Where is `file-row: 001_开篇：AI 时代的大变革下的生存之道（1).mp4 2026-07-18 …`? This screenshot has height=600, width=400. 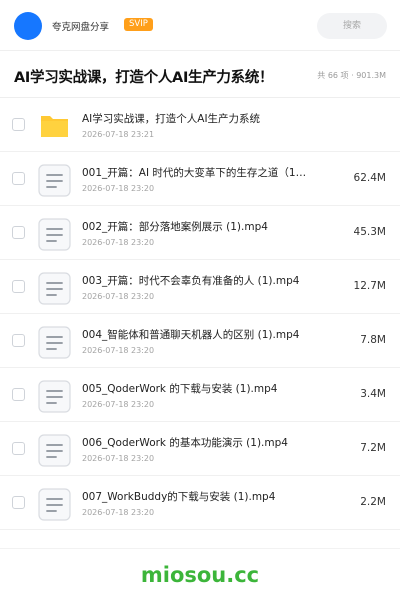 file-row: 001_开篇：AI 时代的大变革下的生存之道（1).mp4 2026-07-18 … is located at coordinates (200, 179).